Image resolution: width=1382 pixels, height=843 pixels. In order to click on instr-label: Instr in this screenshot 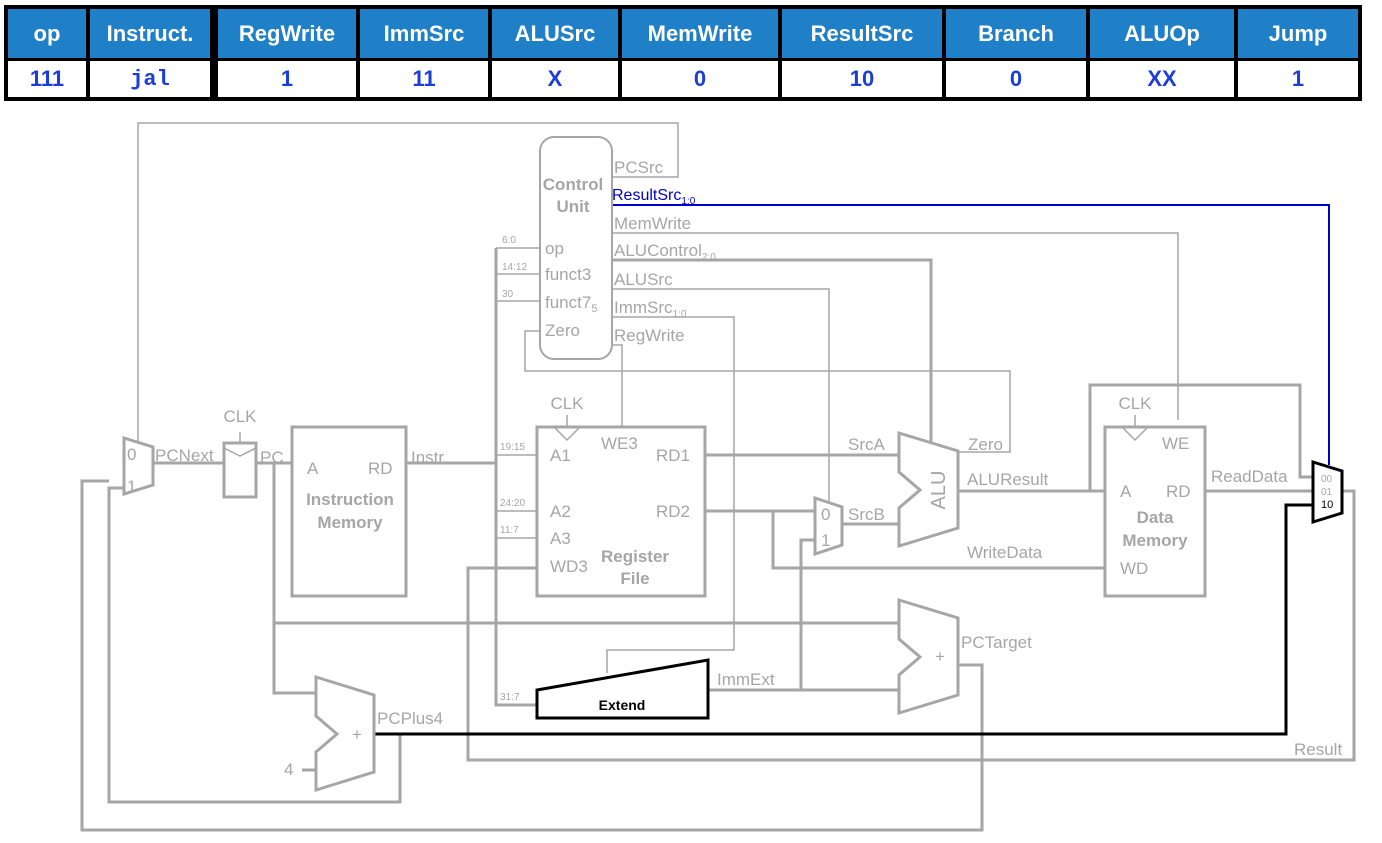, I will do `click(427, 457)`.